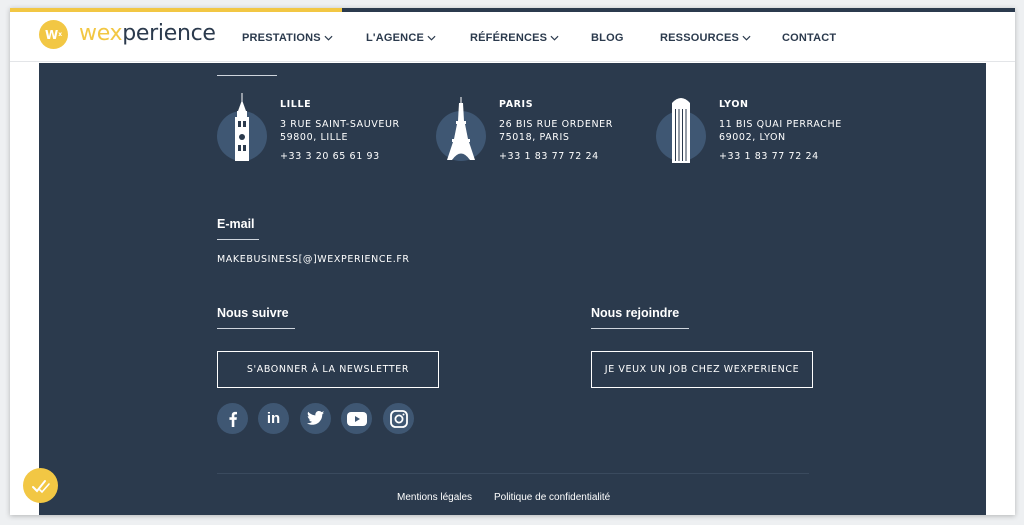  I want to click on office-phone: +33 3 20 65 61 93, so click(330, 156).